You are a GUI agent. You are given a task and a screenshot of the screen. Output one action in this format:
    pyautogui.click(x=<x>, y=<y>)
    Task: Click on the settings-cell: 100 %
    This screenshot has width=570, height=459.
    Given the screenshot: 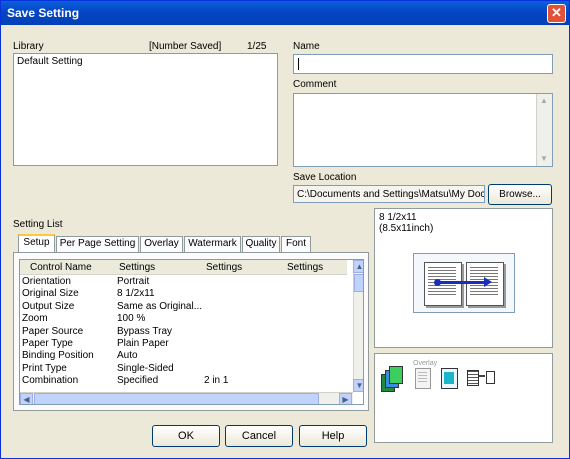 What is the action you would take?
    pyautogui.click(x=131, y=319)
    